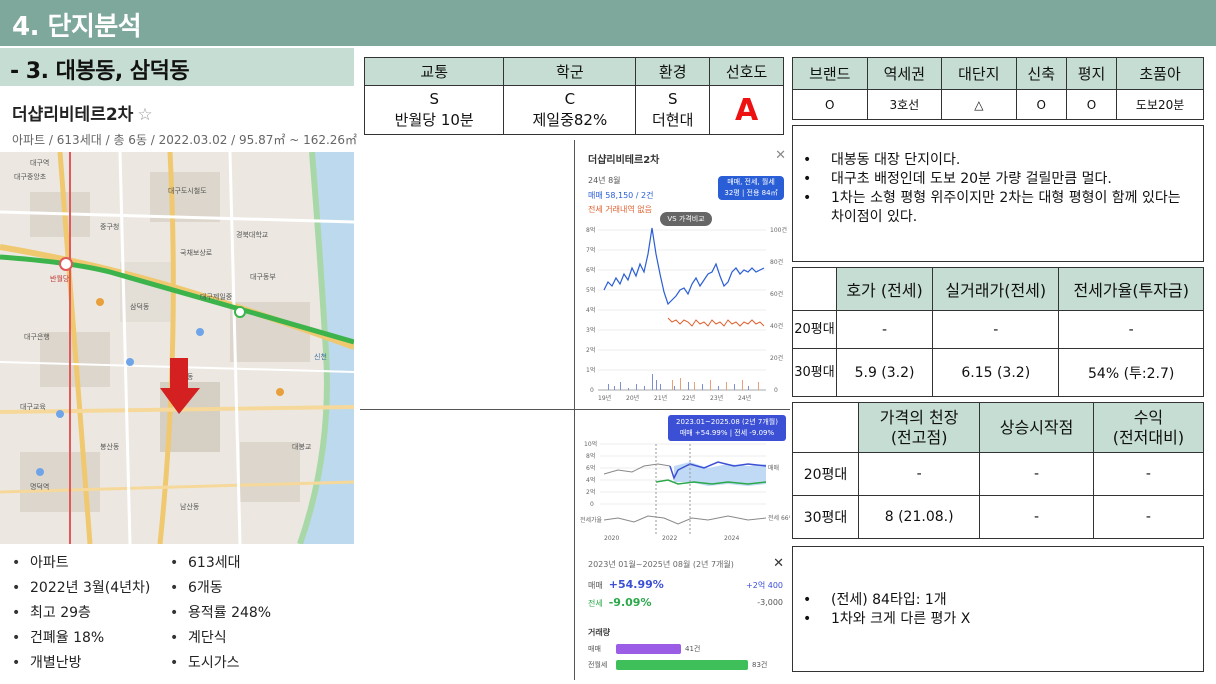 Image resolution: width=1216 pixels, height=684 pixels. Describe the element at coordinates (773, 468) in the screenshot. I see `compare-label: 매매` at that location.